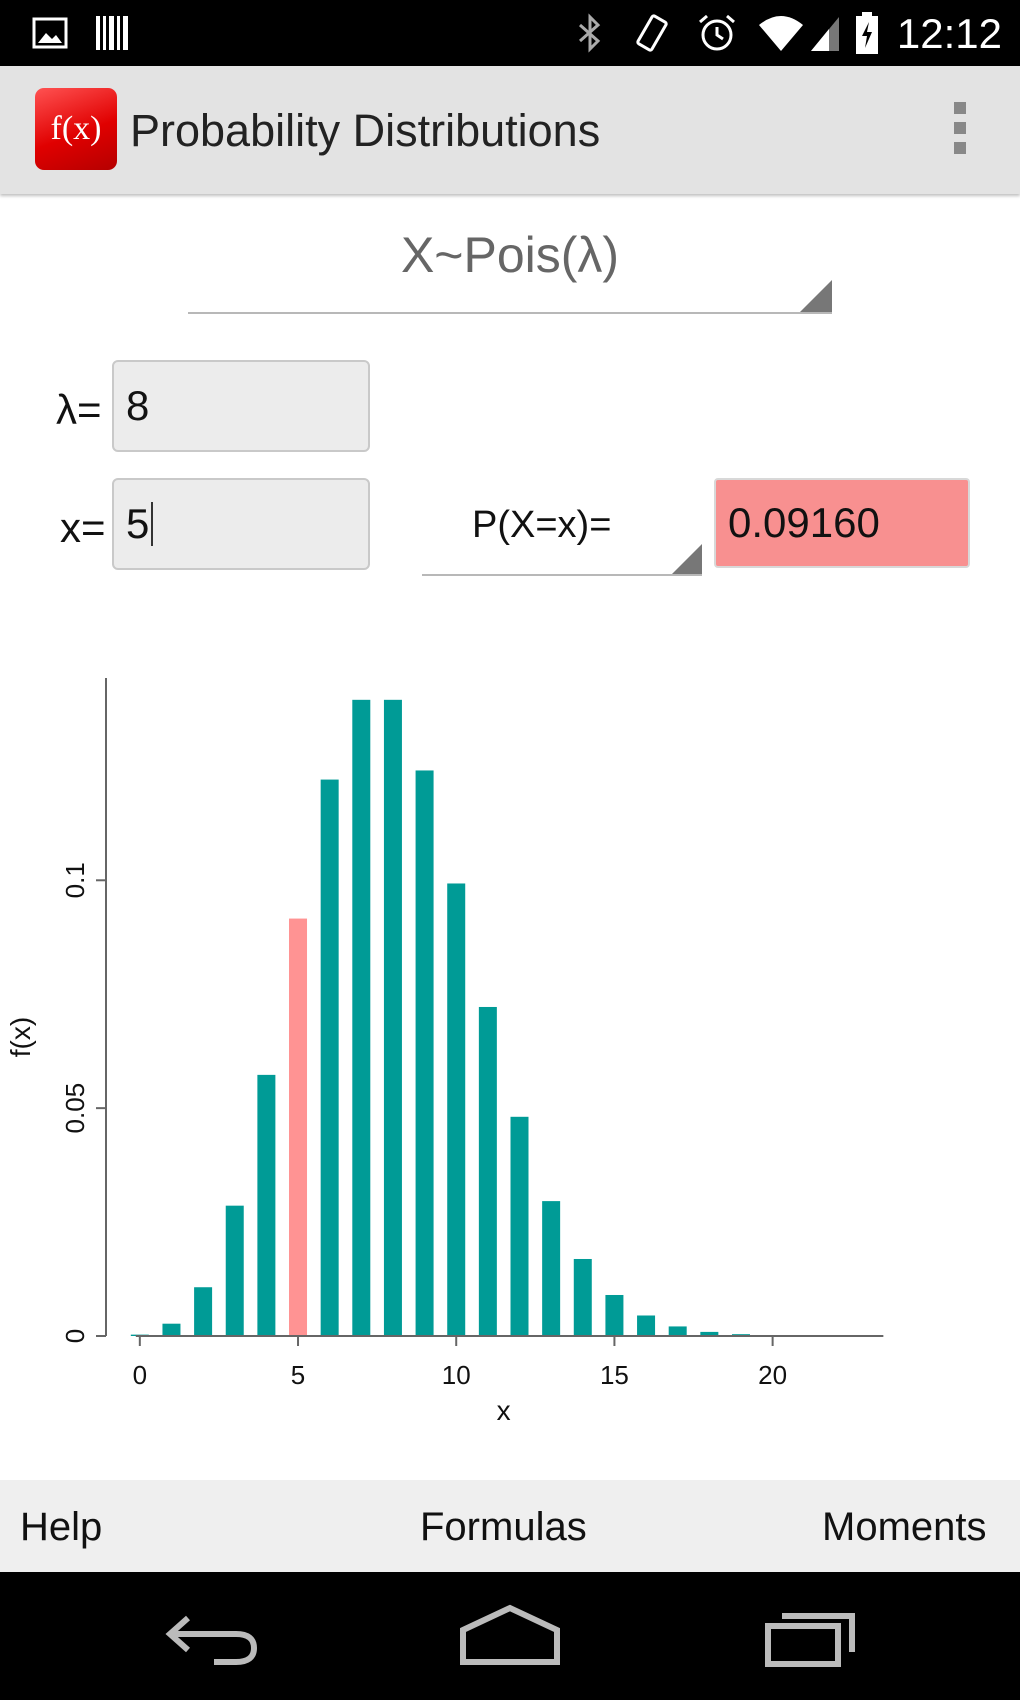 The image size is (1020, 1700). I want to click on lambda-input: 8, so click(241, 406).